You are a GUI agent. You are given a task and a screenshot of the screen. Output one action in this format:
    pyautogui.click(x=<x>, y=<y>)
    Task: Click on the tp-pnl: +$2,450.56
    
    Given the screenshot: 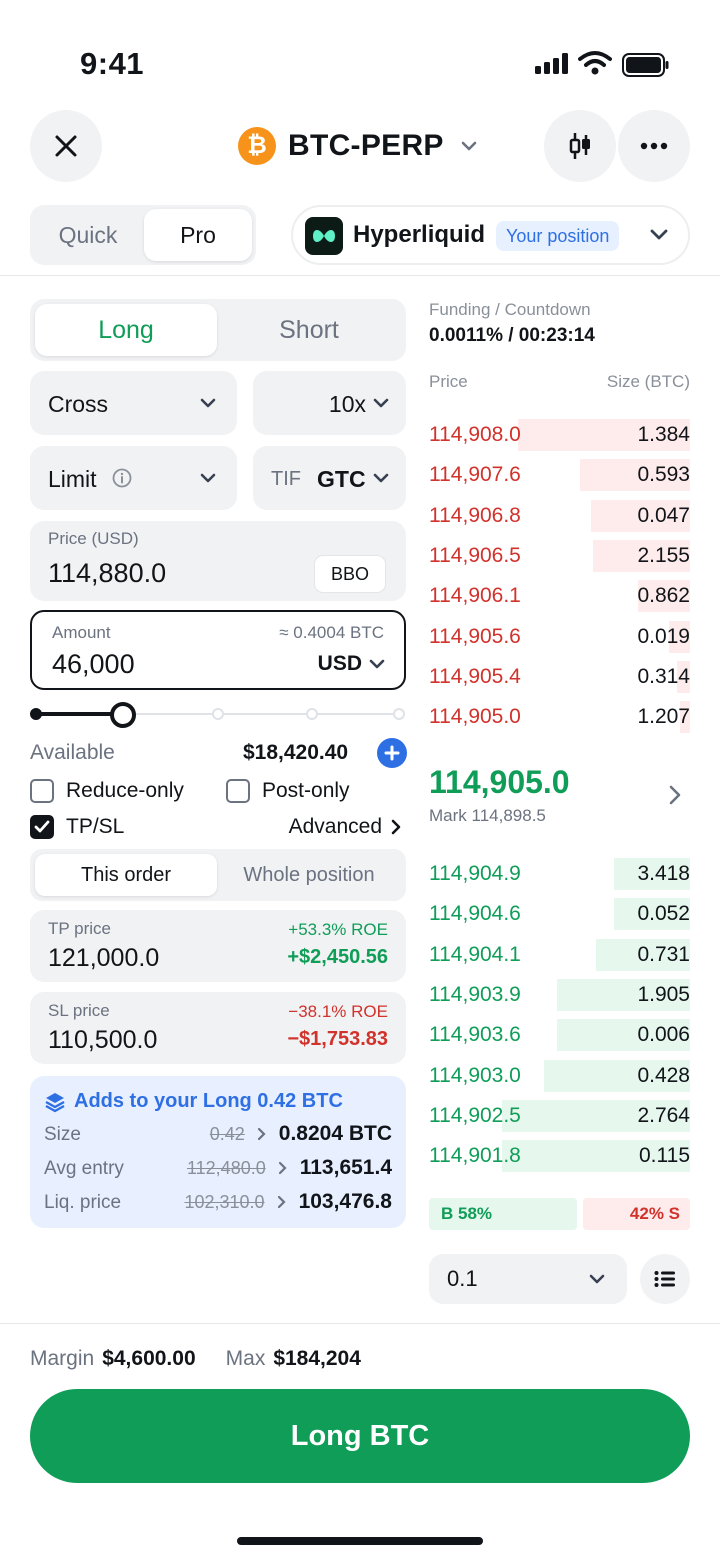 What is the action you would take?
    pyautogui.click(x=337, y=957)
    